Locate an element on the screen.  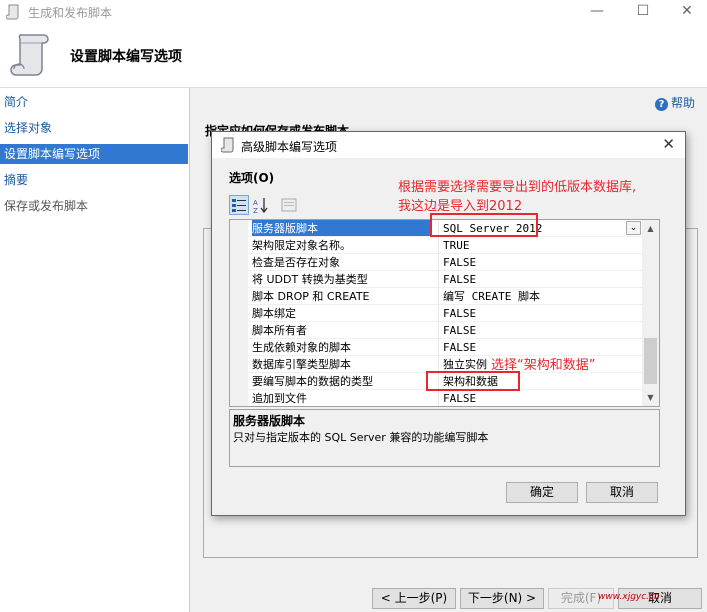
property-name: 追加到文件 is located at coordinates (279, 398).